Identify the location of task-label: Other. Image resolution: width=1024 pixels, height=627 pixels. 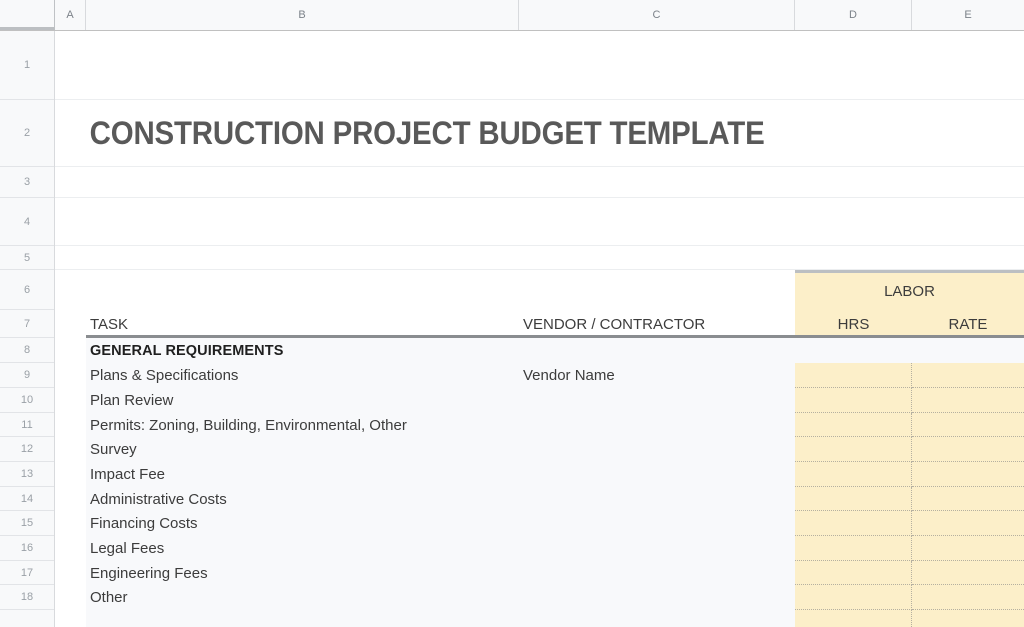
(302, 597).